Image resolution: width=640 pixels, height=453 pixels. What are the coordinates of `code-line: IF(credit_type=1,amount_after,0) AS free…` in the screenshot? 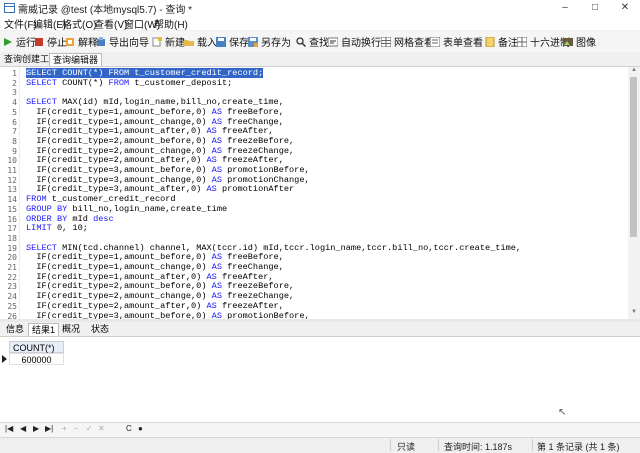 It's located at (150, 276).